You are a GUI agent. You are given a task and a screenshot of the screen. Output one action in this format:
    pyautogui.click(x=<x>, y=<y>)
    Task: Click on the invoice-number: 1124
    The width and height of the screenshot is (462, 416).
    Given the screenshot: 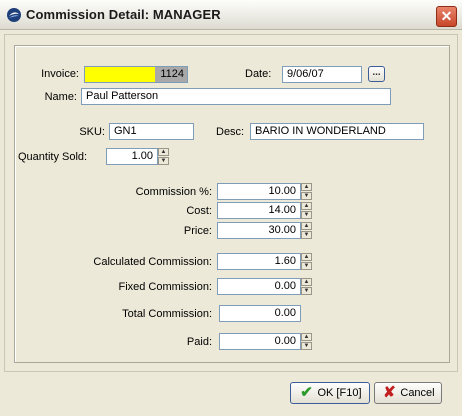 What is the action you would take?
    pyautogui.click(x=171, y=74)
    